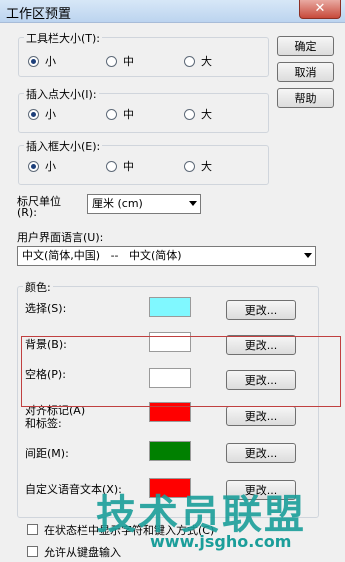  What do you see at coordinates (42, 166) in the screenshot?
I see `insert-frame-small-radio: 小` at bounding box center [42, 166].